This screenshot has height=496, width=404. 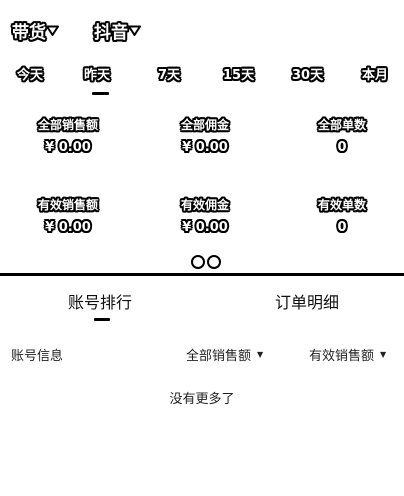 I want to click on mode-dropdown-label: 带货, so click(x=29, y=33).